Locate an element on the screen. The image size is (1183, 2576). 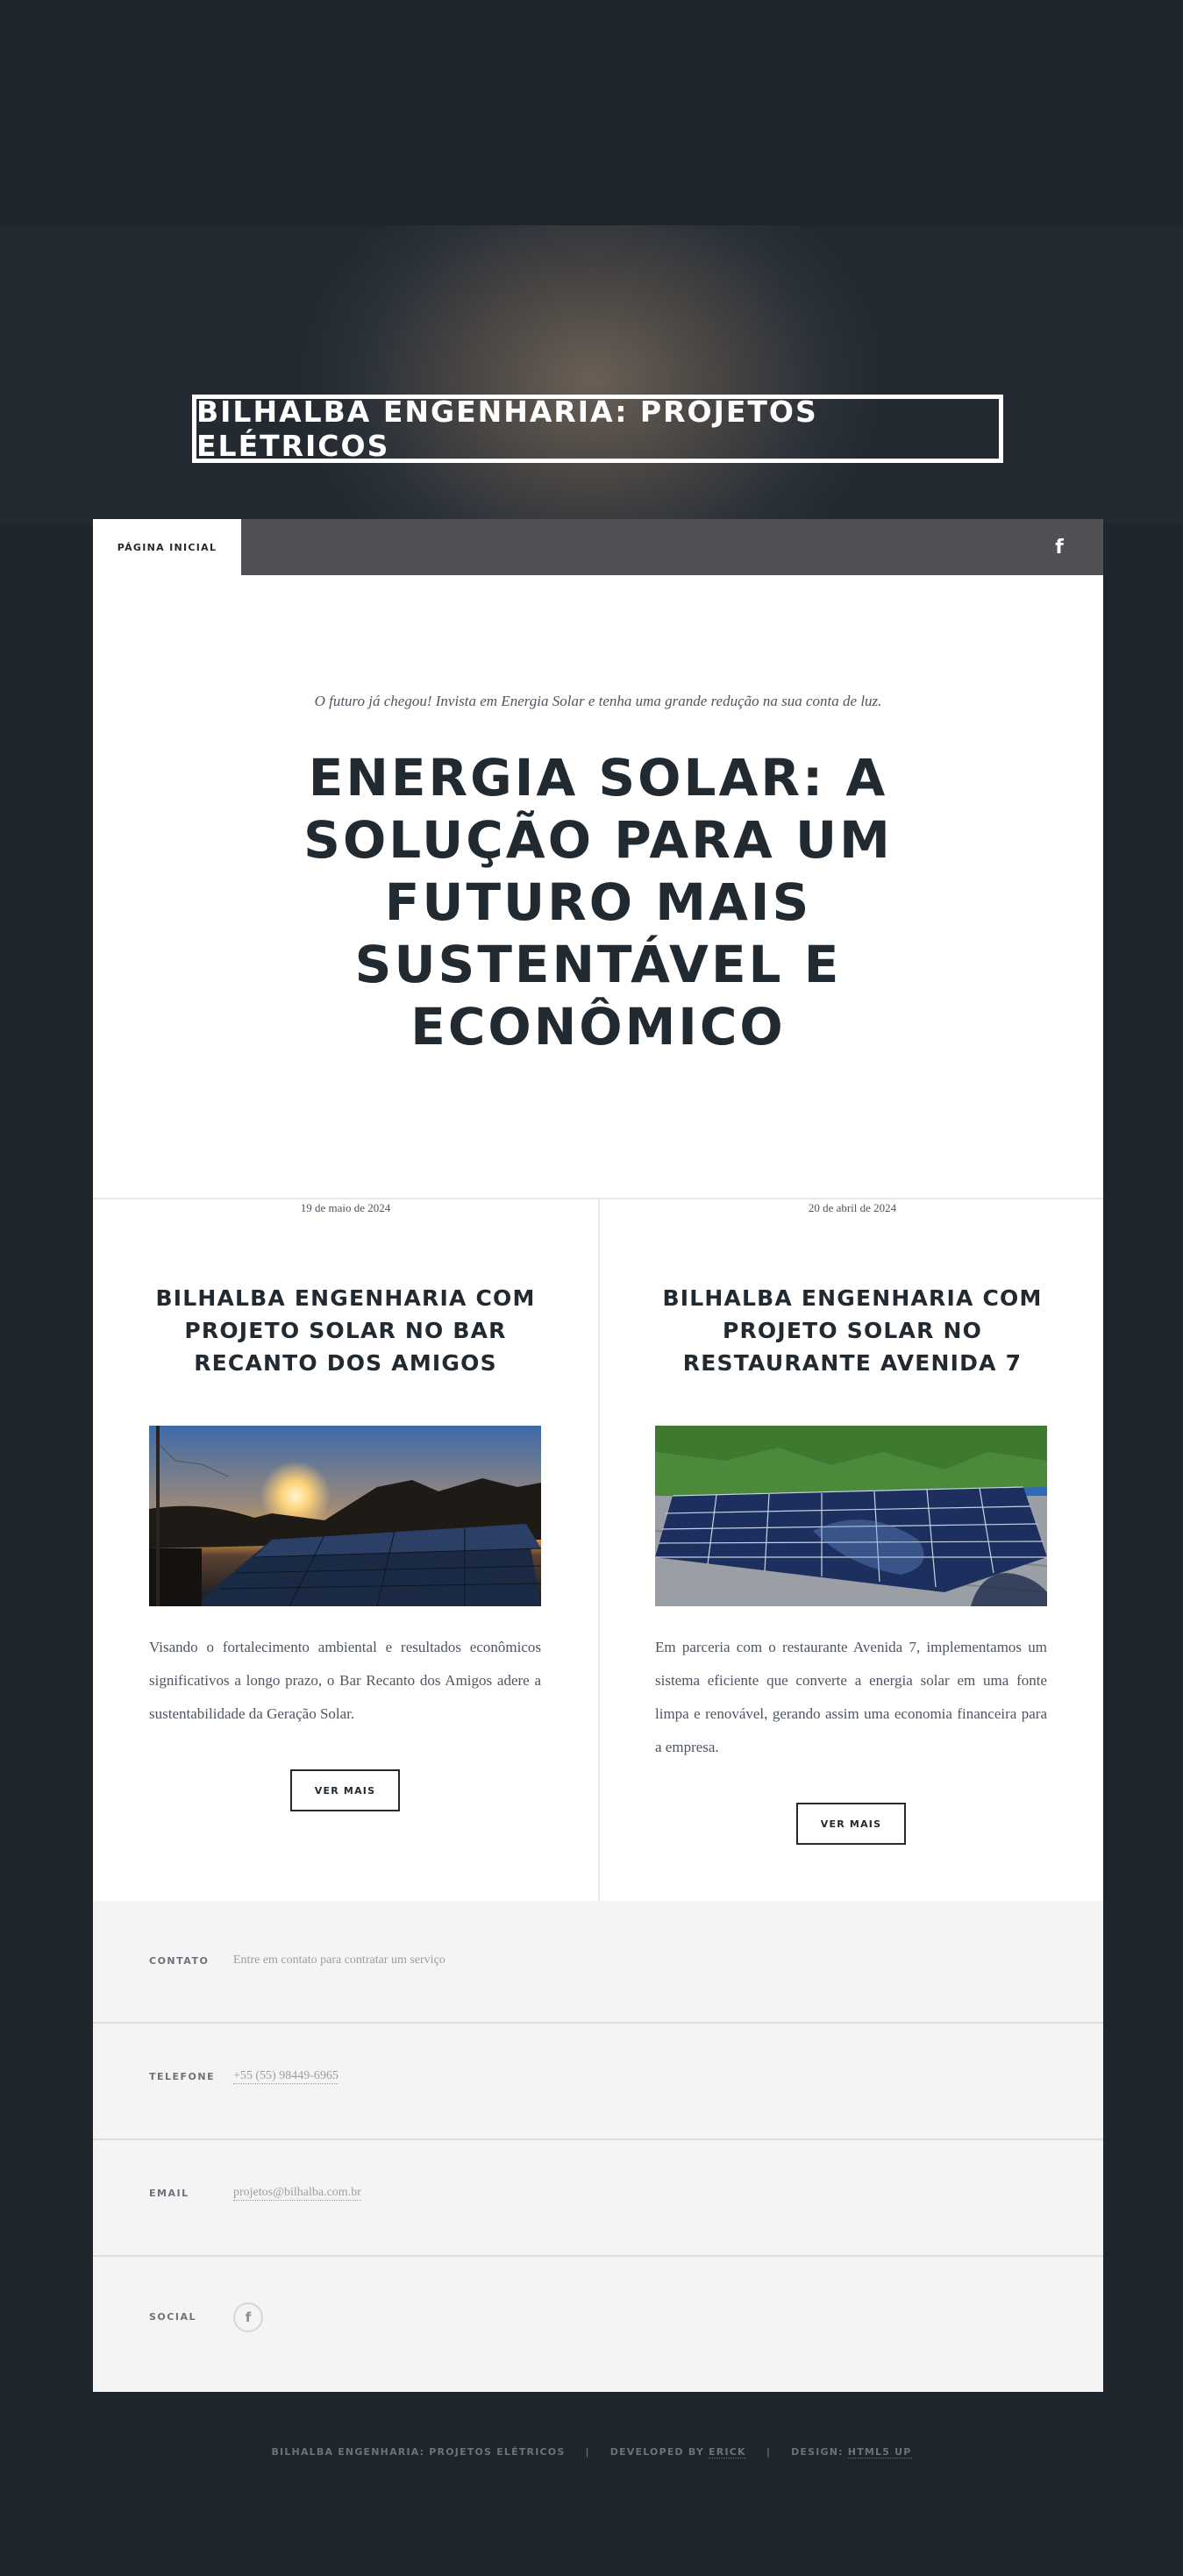
email-label: EMAIL is located at coordinates (169, 2193).